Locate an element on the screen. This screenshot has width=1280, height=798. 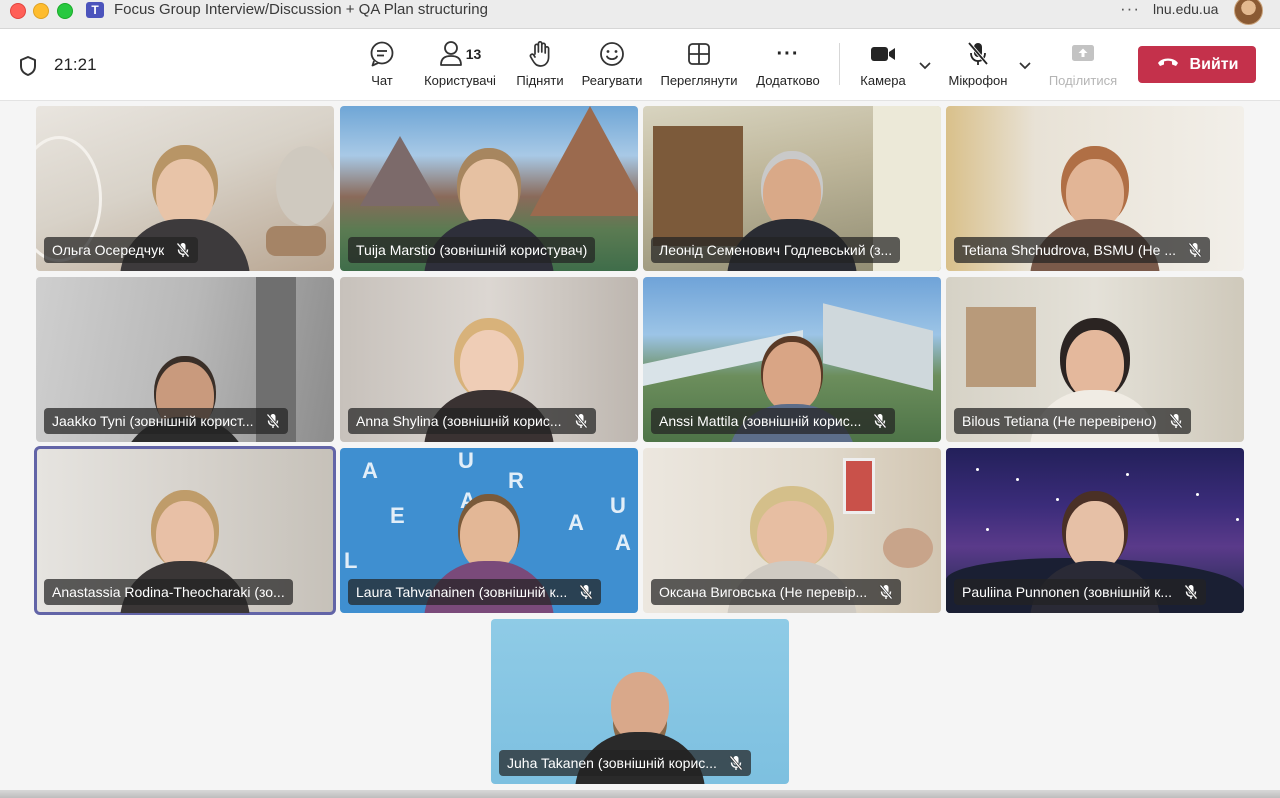
react-button: Реагувати is located at coordinates (612, 67).